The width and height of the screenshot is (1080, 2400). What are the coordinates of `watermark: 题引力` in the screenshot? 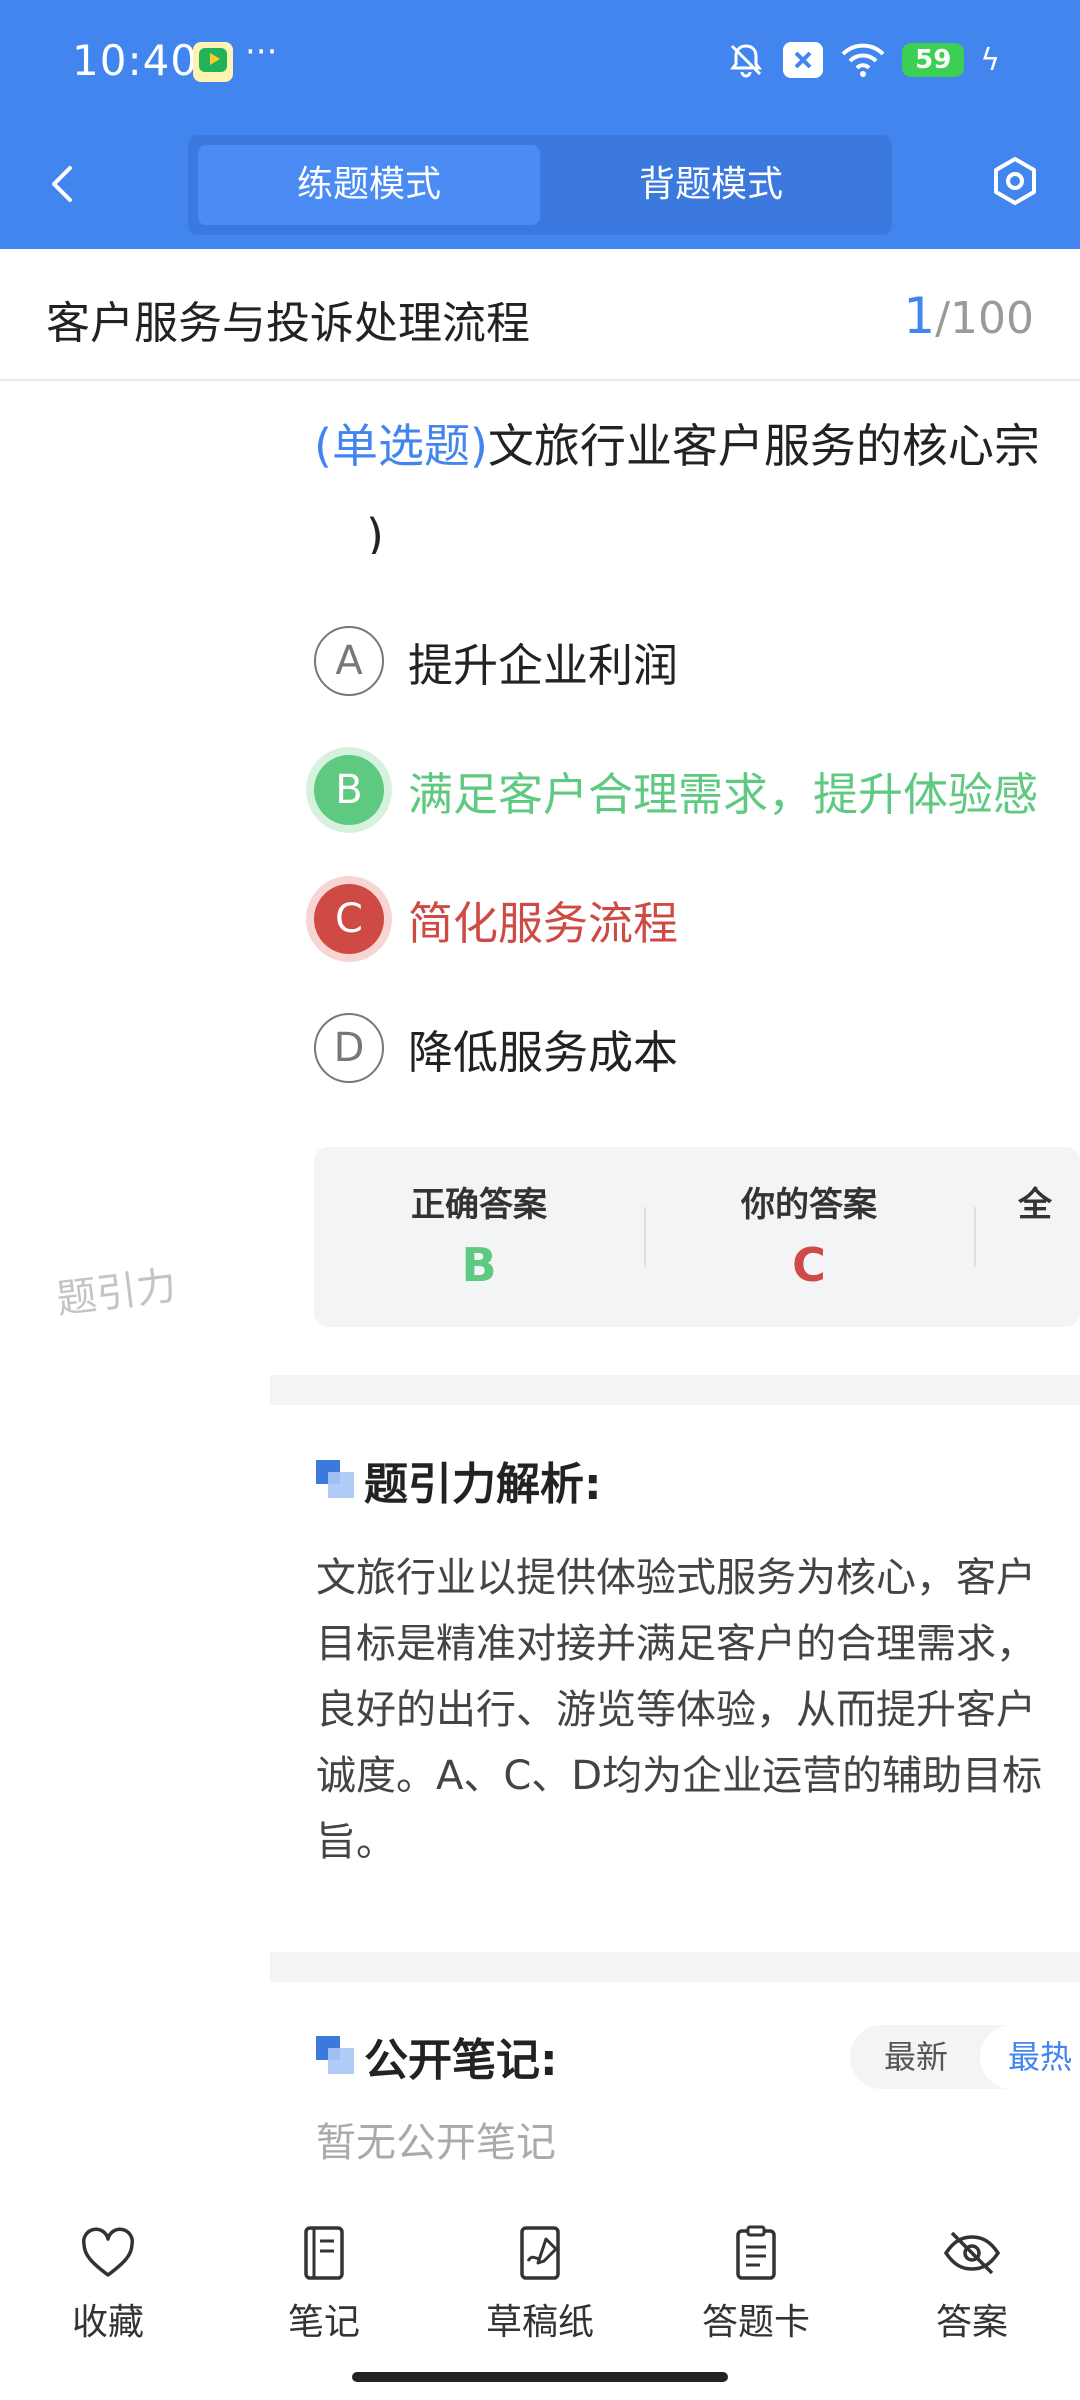 It's located at (116, 1293).